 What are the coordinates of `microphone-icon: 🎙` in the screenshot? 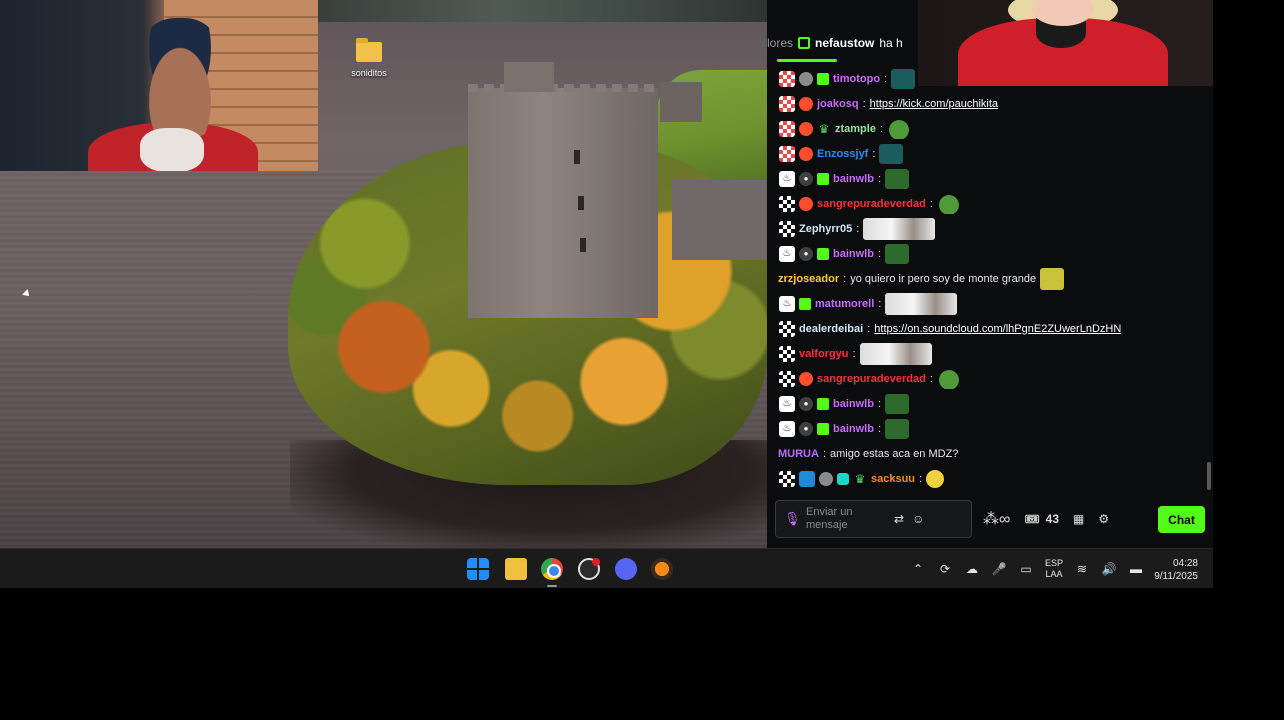 It's located at (792, 519).